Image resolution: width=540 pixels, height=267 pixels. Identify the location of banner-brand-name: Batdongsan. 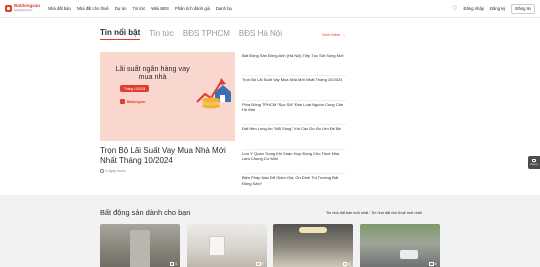
(136, 101).